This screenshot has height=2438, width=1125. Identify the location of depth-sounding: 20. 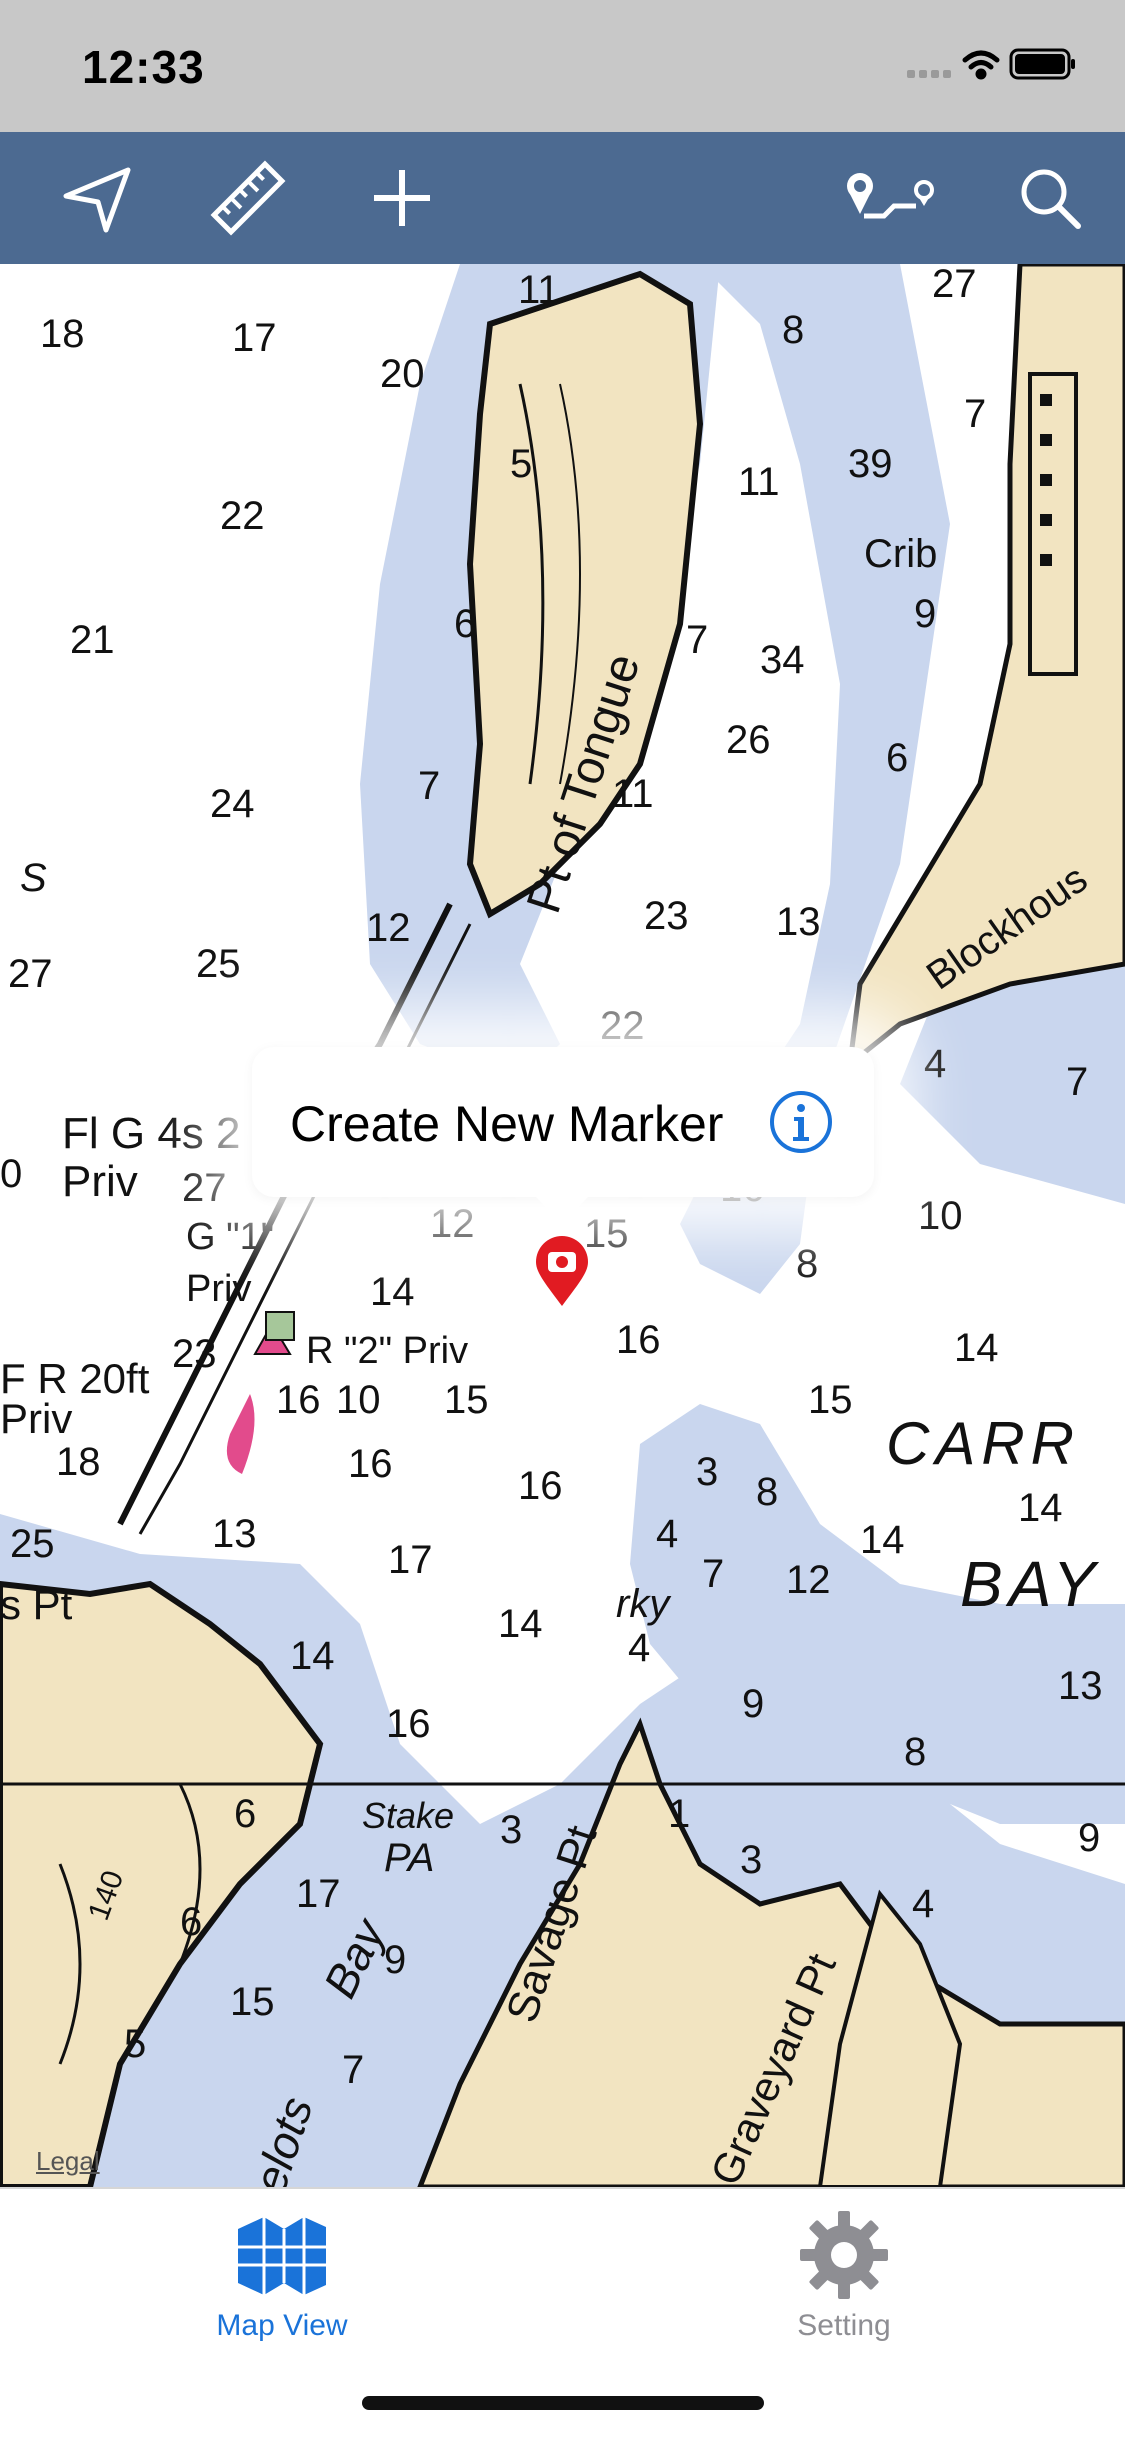
(402, 374).